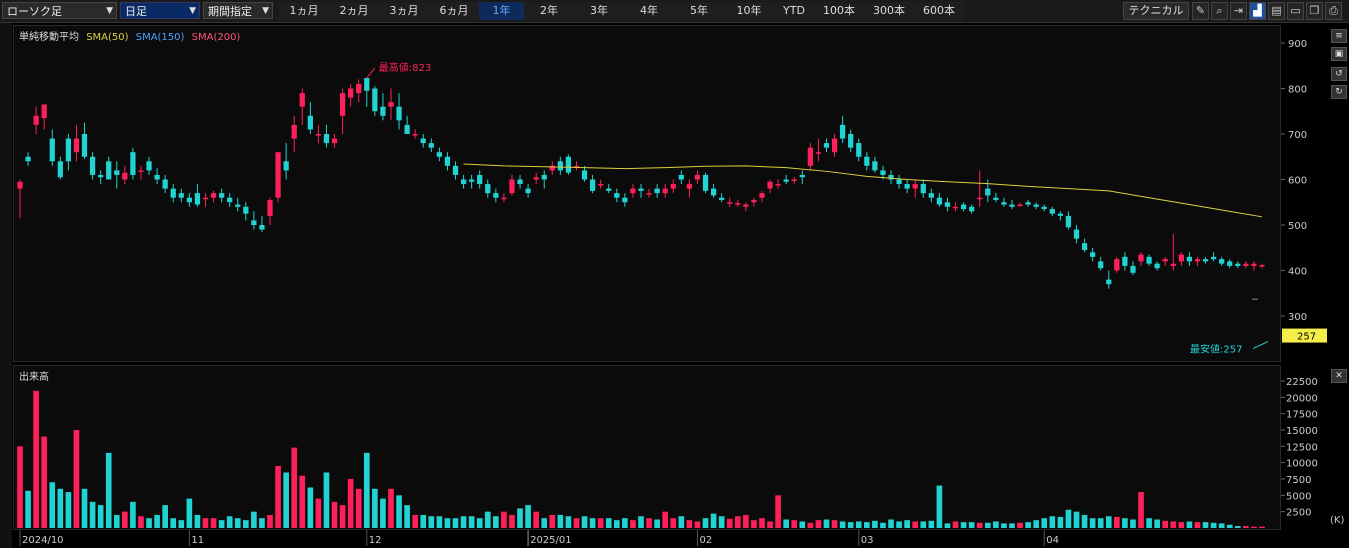 This screenshot has height=548, width=1349. I want to click on price-tick-label: 900, so click(1297, 44).